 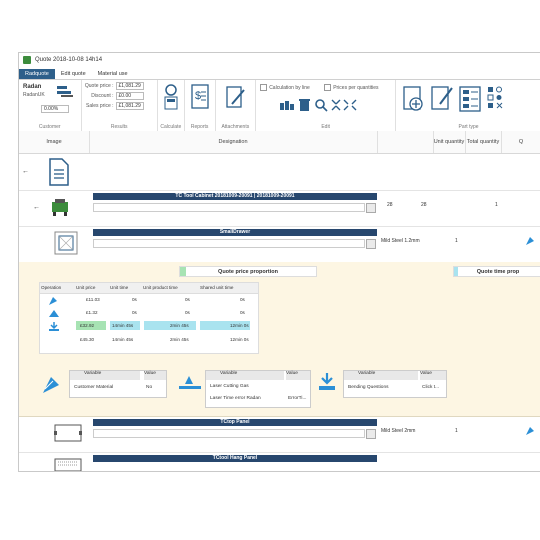 What do you see at coordinates (456, 271) in the screenshot?
I see `time-proportion-fill` at bounding box center [456, 271].